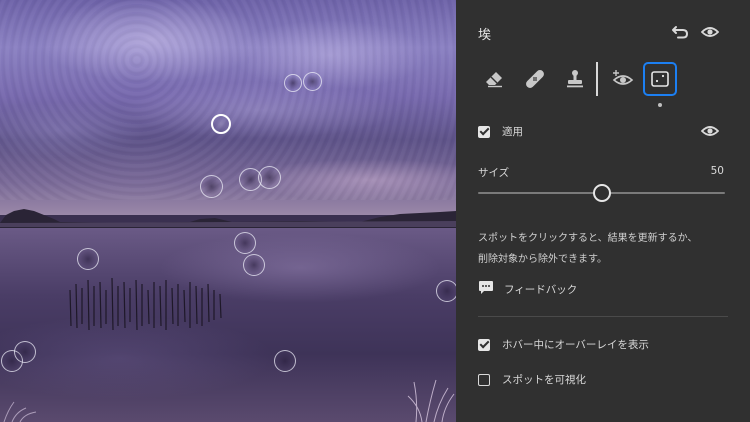  Describe the element at coordinates (145, 304) in the screenshot. I see `reeds-cluster` at that location.